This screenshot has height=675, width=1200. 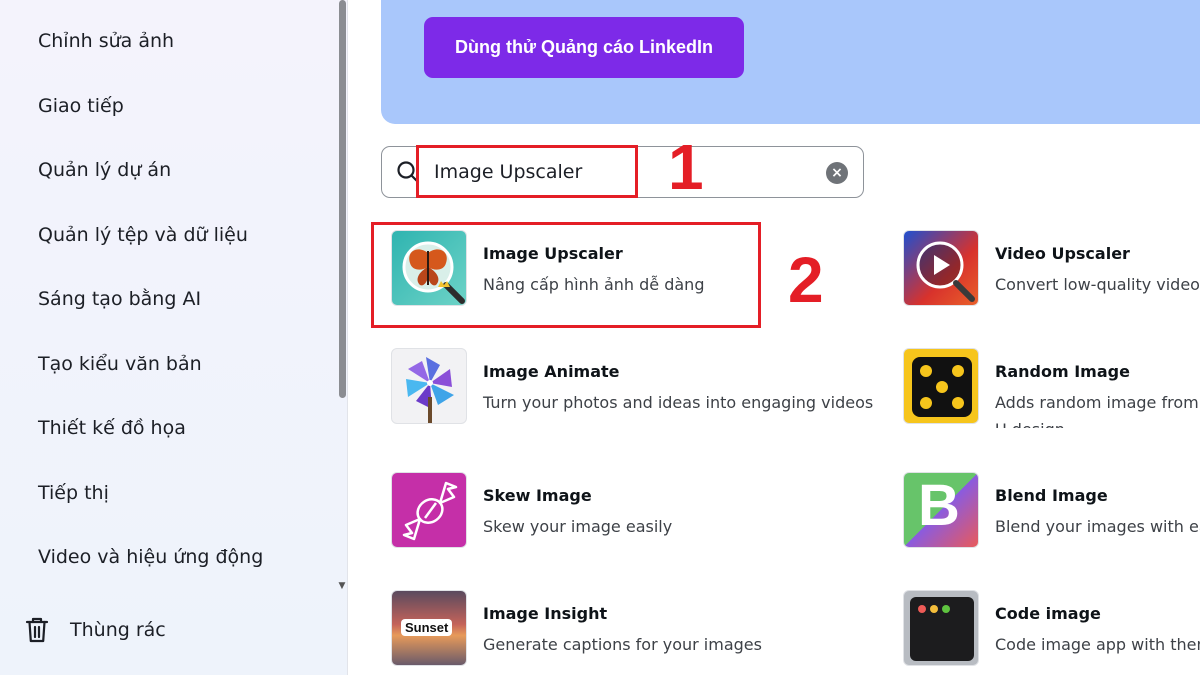 What do you see at coordinates (342, 199) in the screenshot?
I see `sidebar-scrollbar` at bounding box center [342, 199].